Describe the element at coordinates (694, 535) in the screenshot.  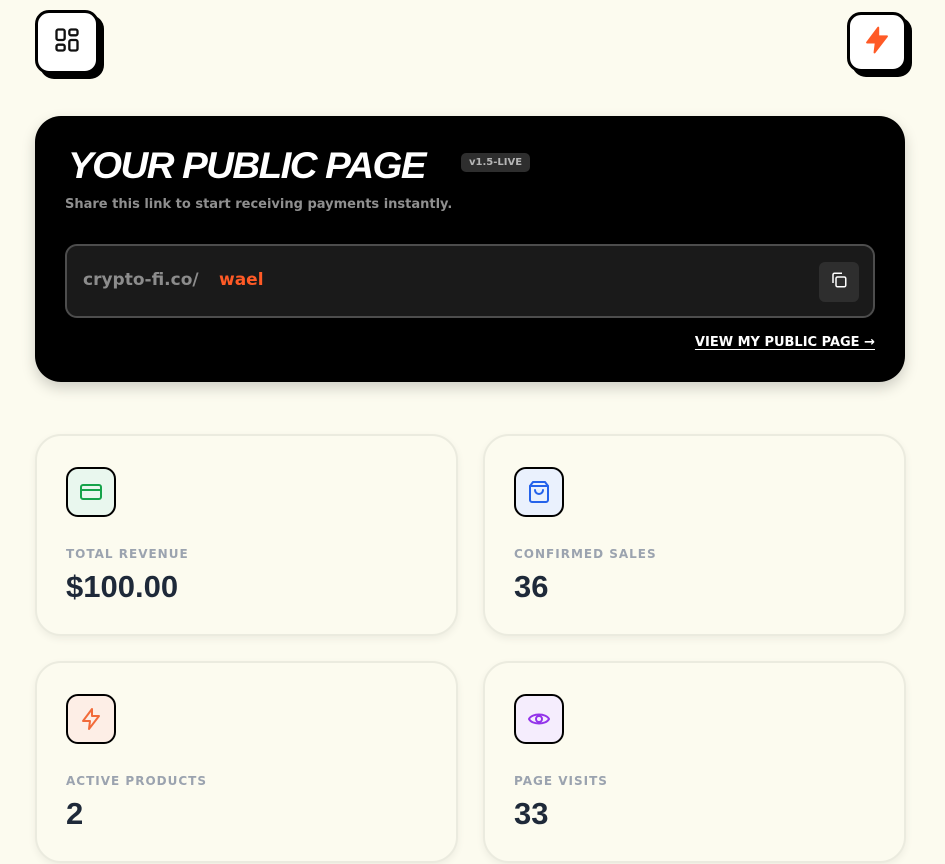
I see `stat-card-confirmed-sales: CONFIRMED SALES 36` at that location.